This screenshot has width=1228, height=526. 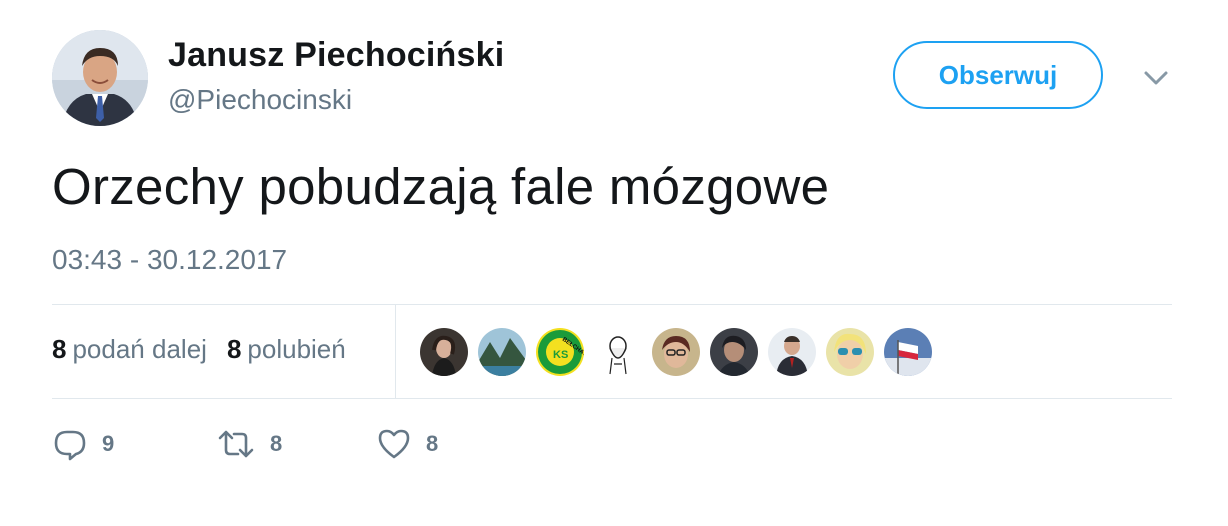 What do you see at coordinates (260, 100) in the screenshot?
I see `author-handle: @Piechocinski` at bounding box center [260, 100].